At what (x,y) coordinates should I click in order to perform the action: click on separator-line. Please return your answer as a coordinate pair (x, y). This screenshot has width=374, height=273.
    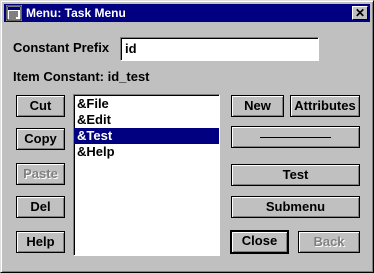
    Looking at the image, I should click on (295, 137).